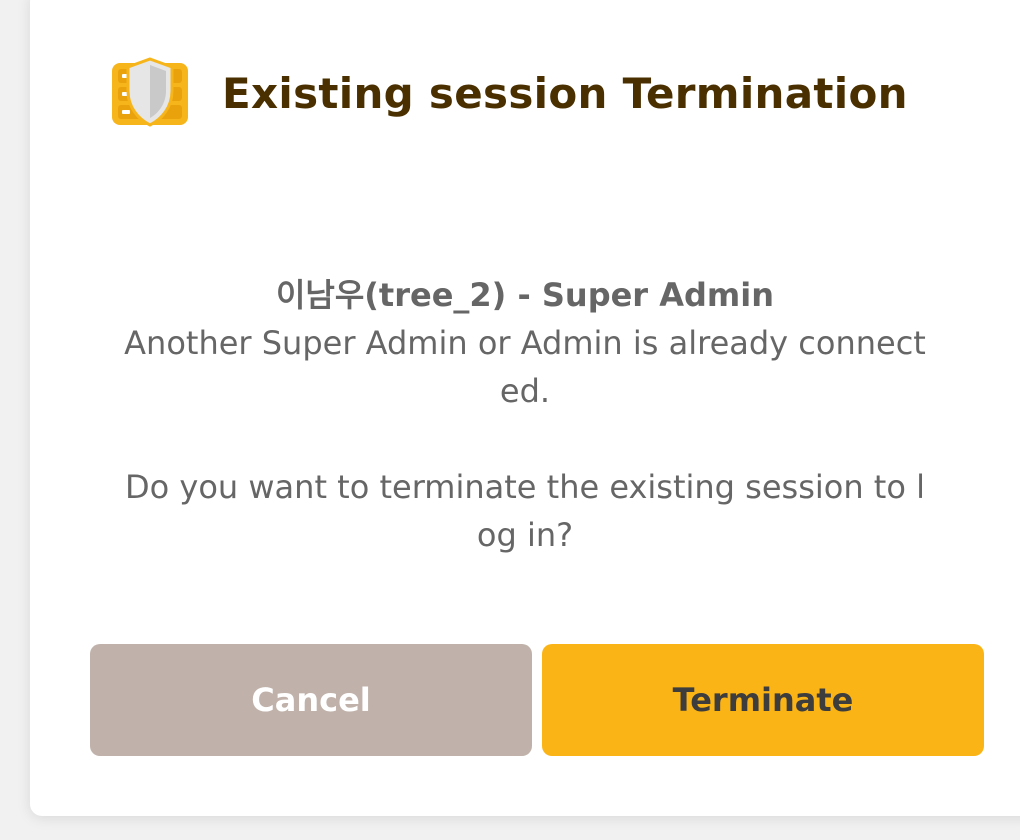  Describe the element at coordinates (524, 295) in the screenshot. I see `user-info: 이남우(tree_2) - Super Admin` at that location.